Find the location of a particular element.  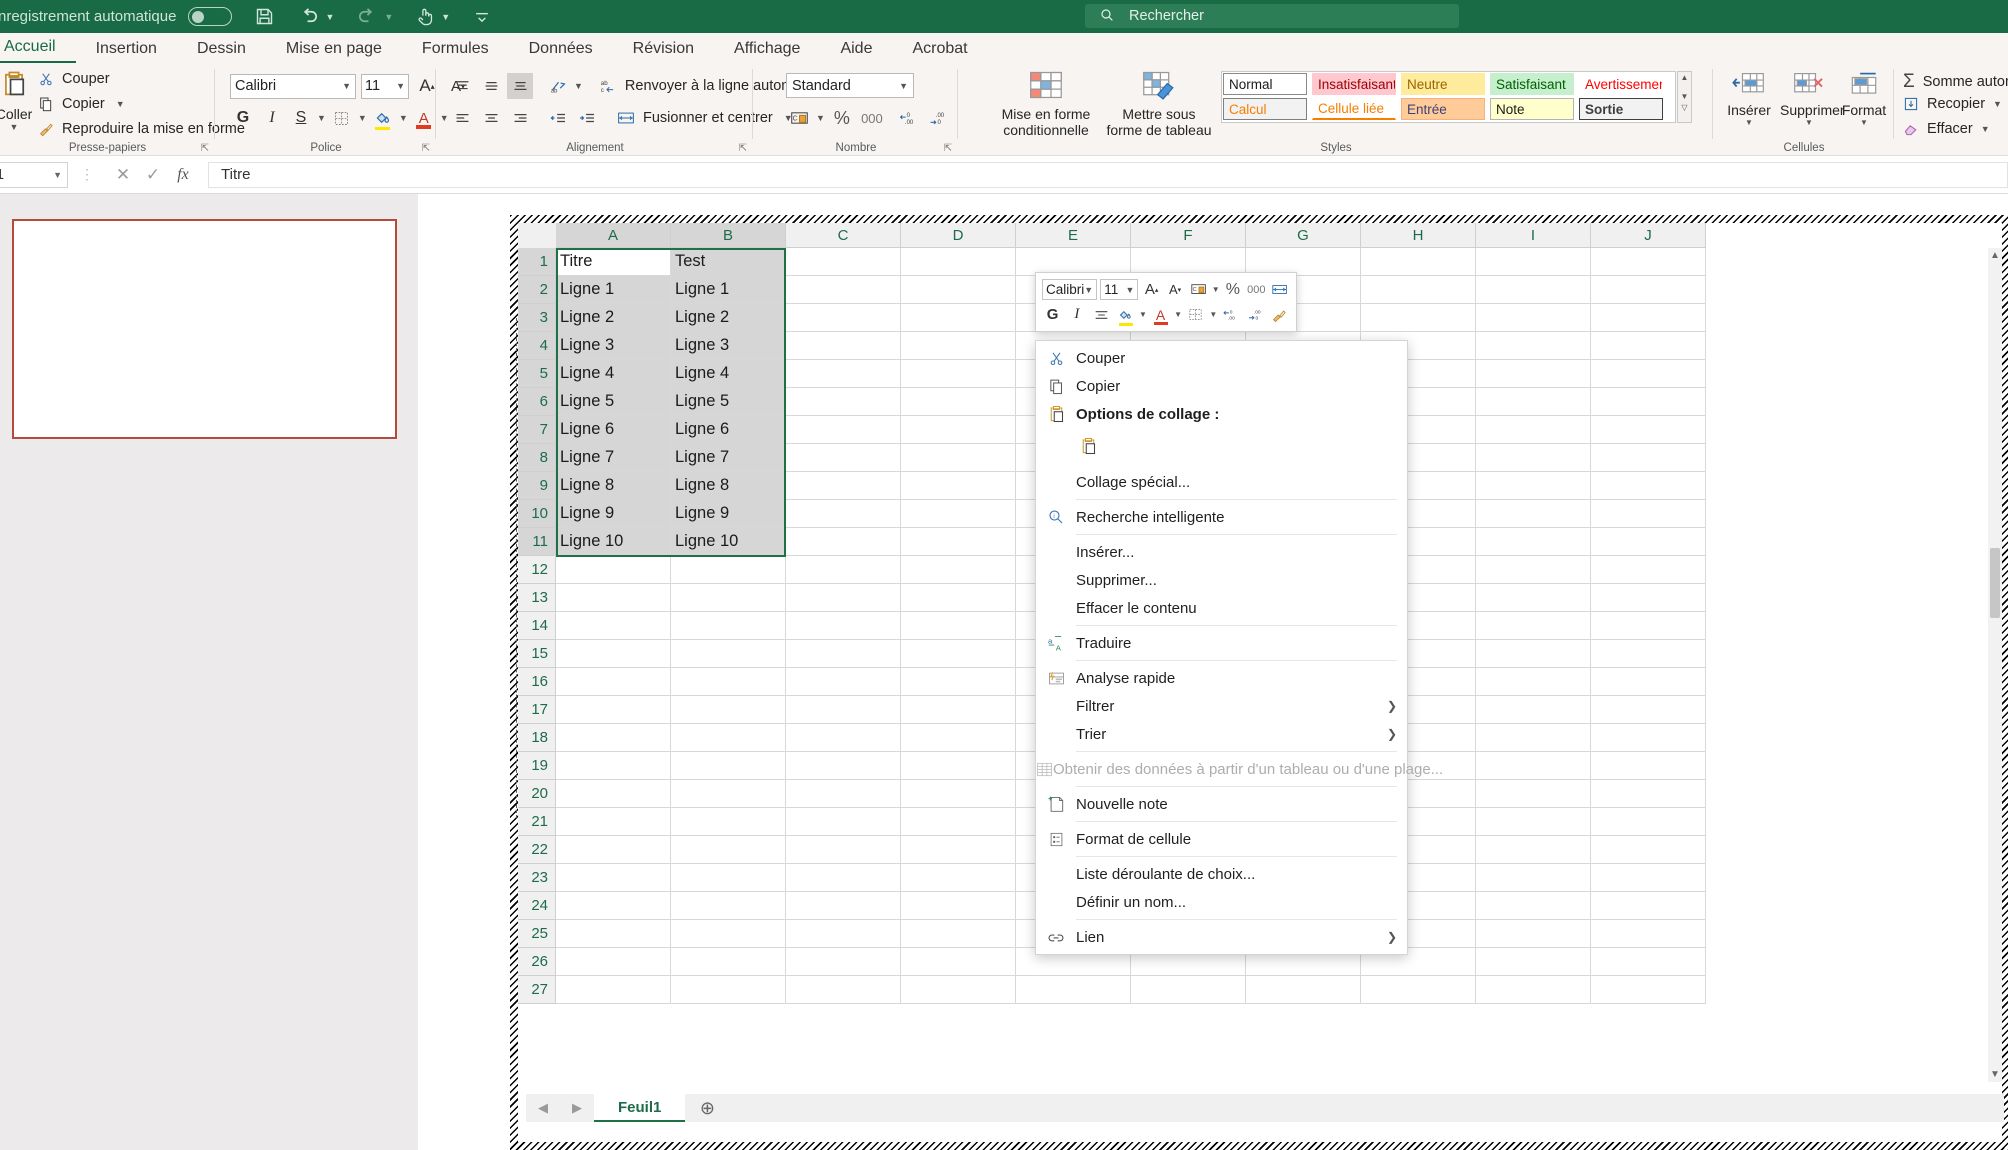

cell-D1 is located at coordinates (958, 262).